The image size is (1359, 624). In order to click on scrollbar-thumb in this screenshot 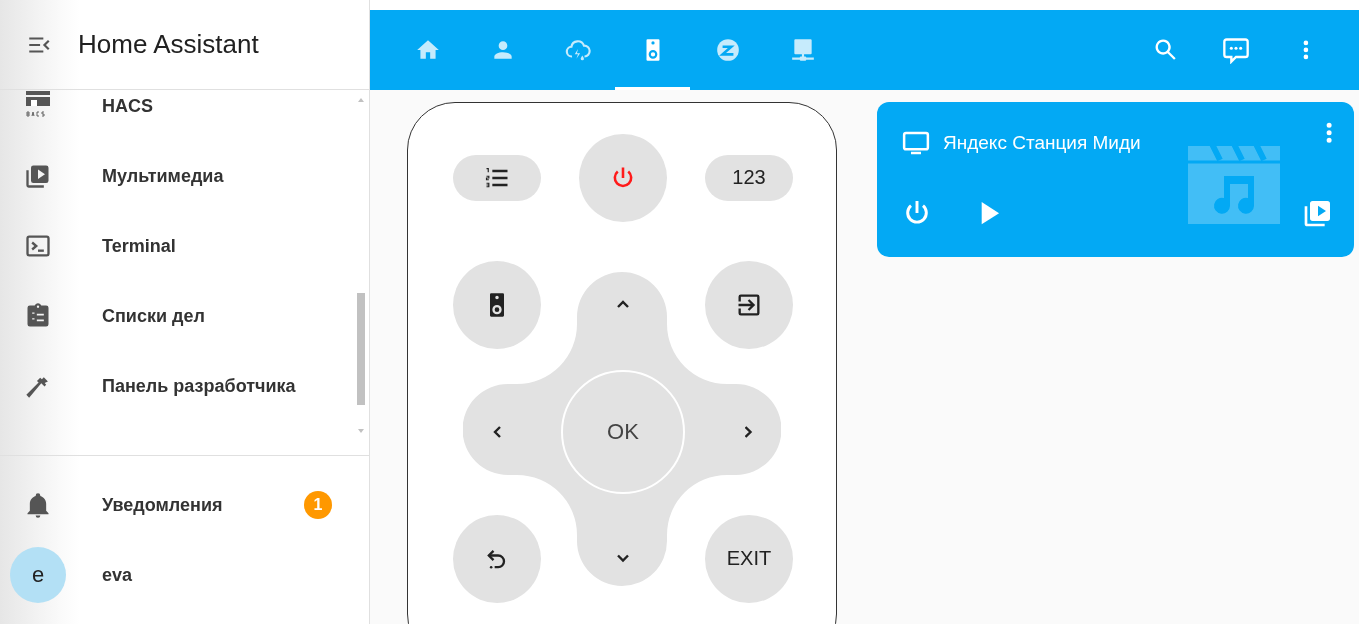, I will do `click(361, 349)`.